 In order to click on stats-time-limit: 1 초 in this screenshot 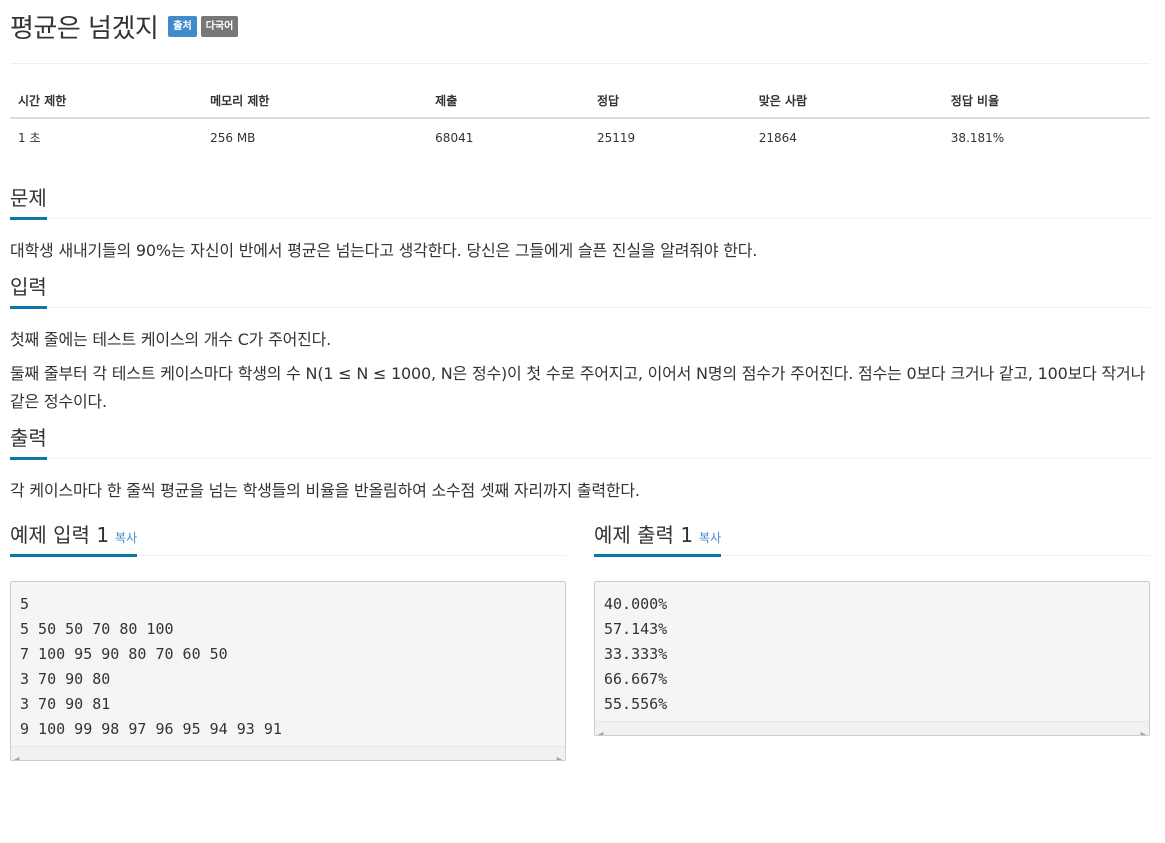, I will do `click(106, 136)`.